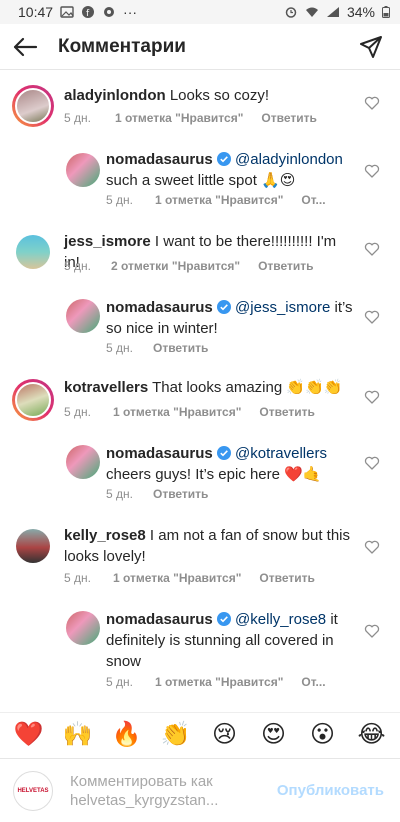 Image resolution: width=400 pixels, height=822 pixels. I want to click on battery-icon, so click(386, 12).